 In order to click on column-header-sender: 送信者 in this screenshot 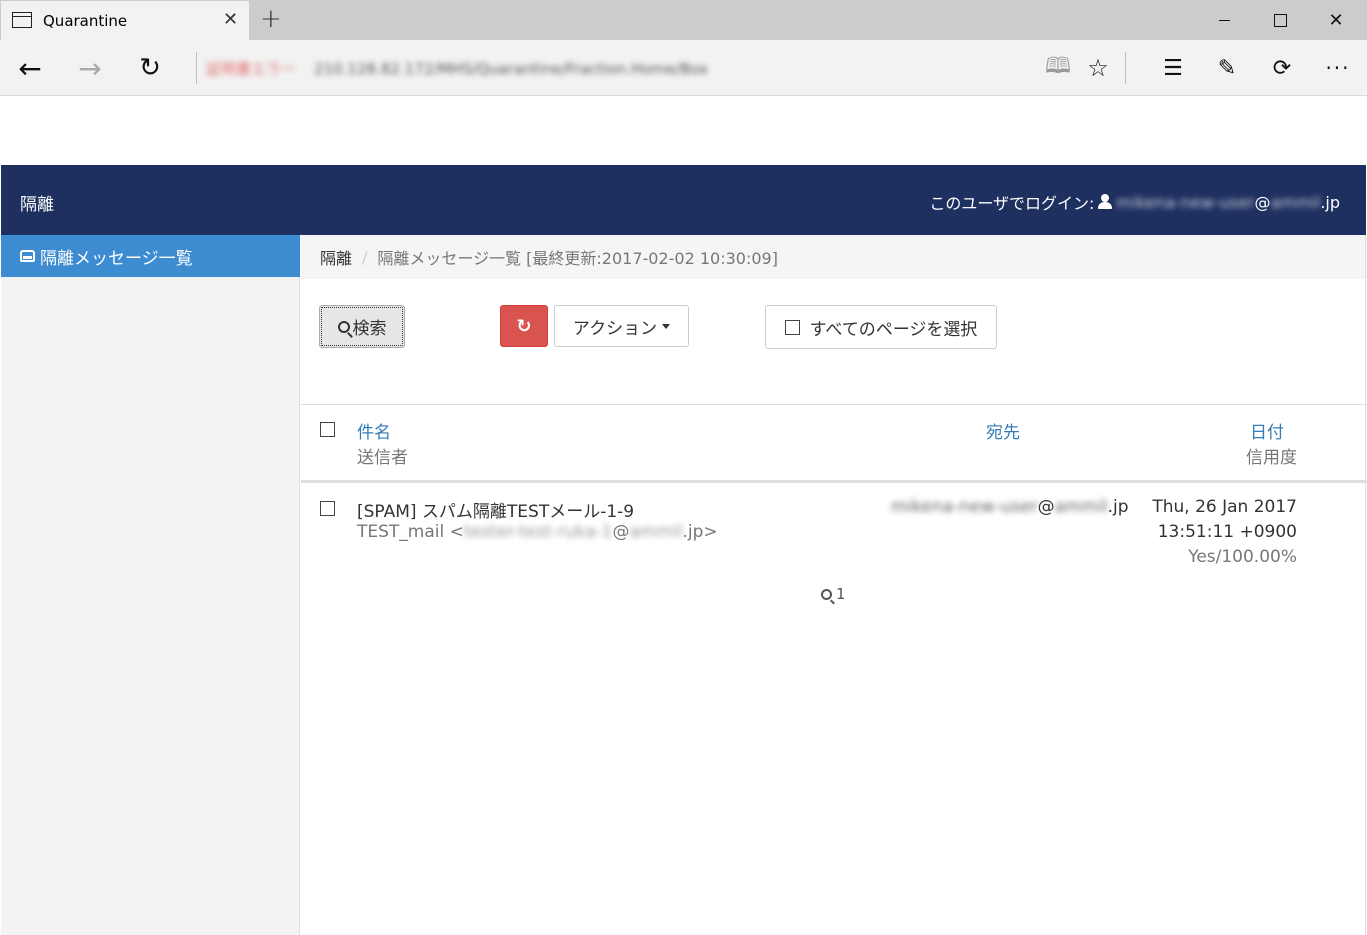, I will do `click(382, 458)`.